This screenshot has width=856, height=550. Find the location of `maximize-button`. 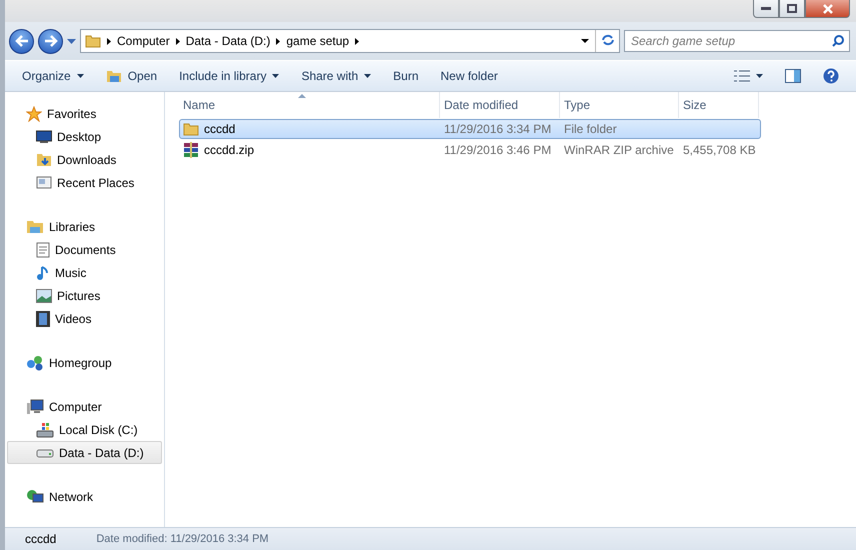

maximize-button is located at coordinates (792, 9).